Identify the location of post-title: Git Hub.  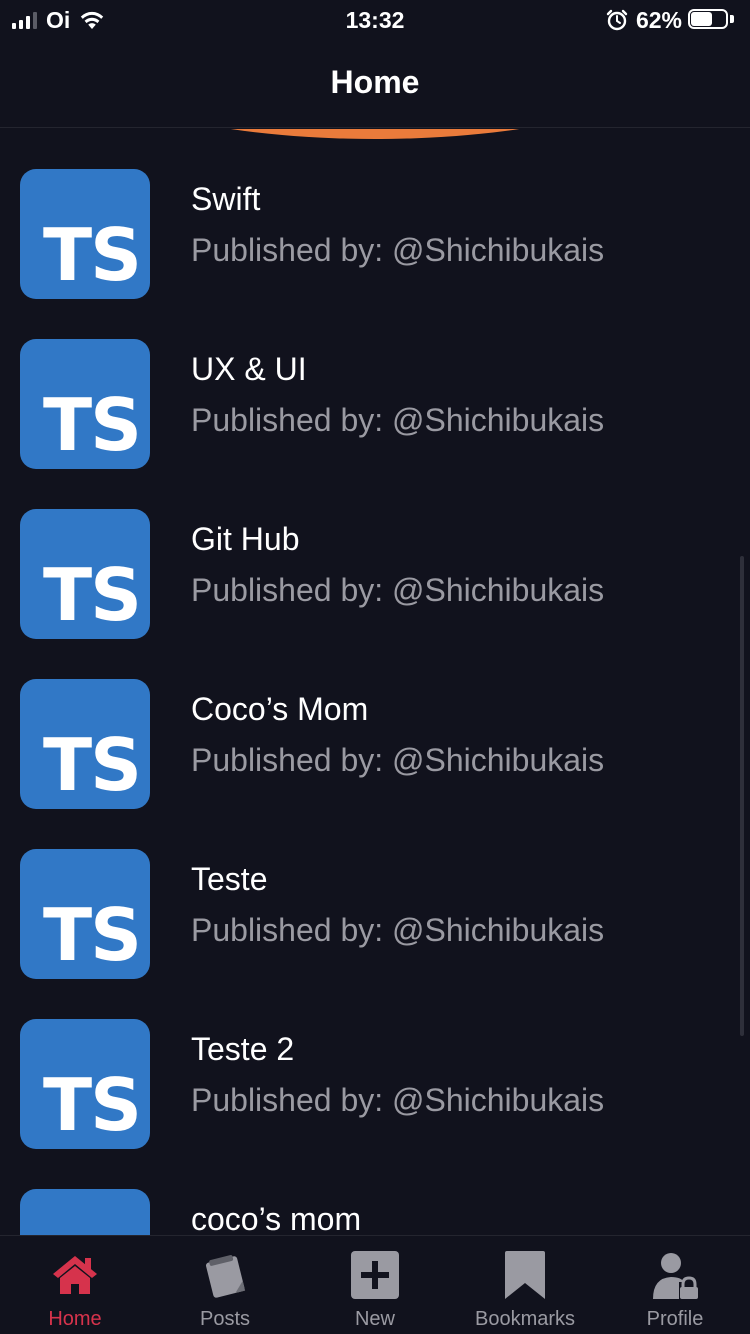
(245, 539).